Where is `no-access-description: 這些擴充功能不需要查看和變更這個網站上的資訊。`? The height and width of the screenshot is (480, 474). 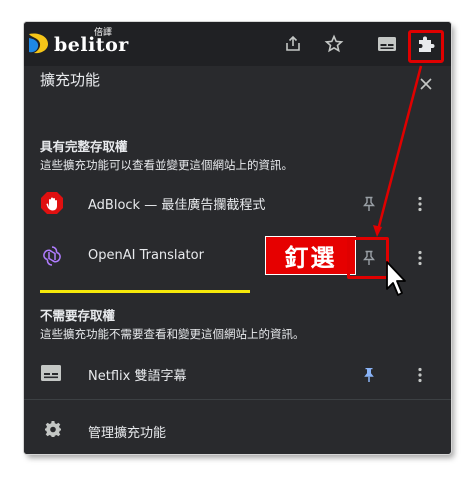
no-access-description: 這些擴充功能不需要查看和變更這個網站上的資訊。 is located at coordinates (172, 334).